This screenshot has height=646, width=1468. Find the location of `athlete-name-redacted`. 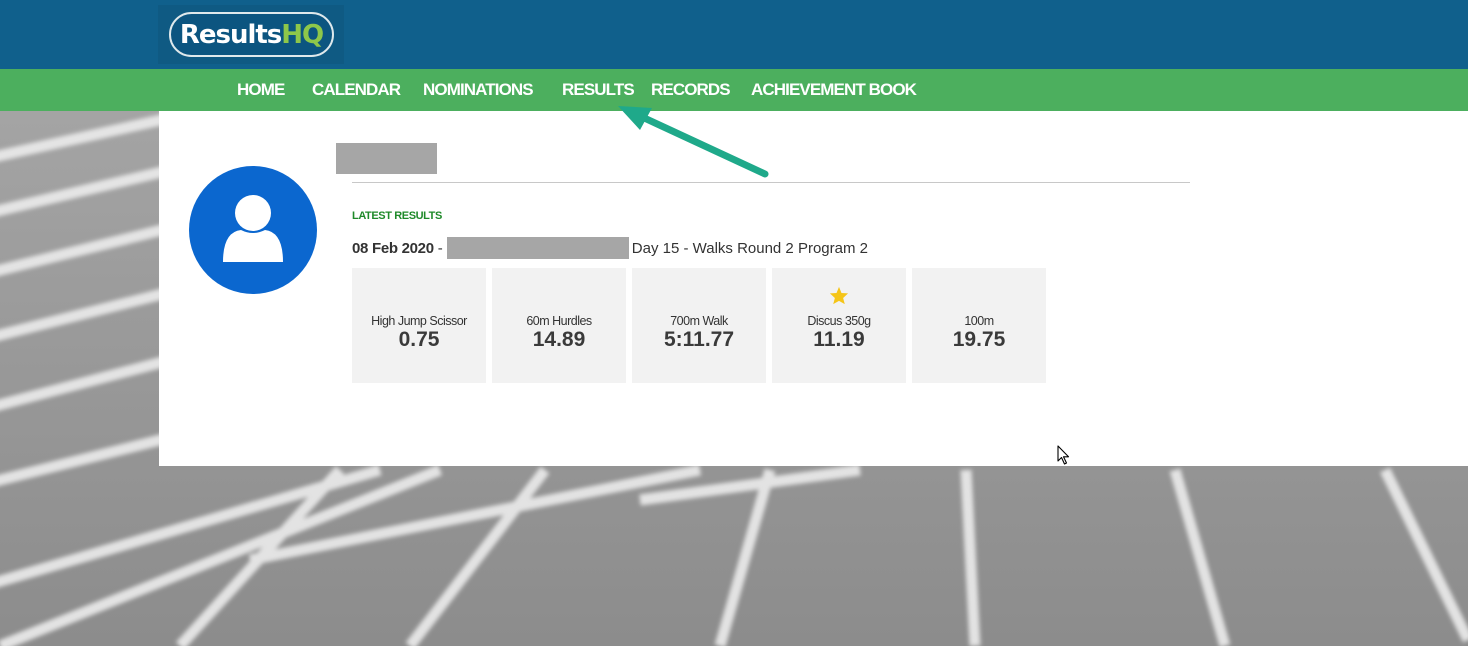

athlete-name-redacted is located at coordinates (386, 158).